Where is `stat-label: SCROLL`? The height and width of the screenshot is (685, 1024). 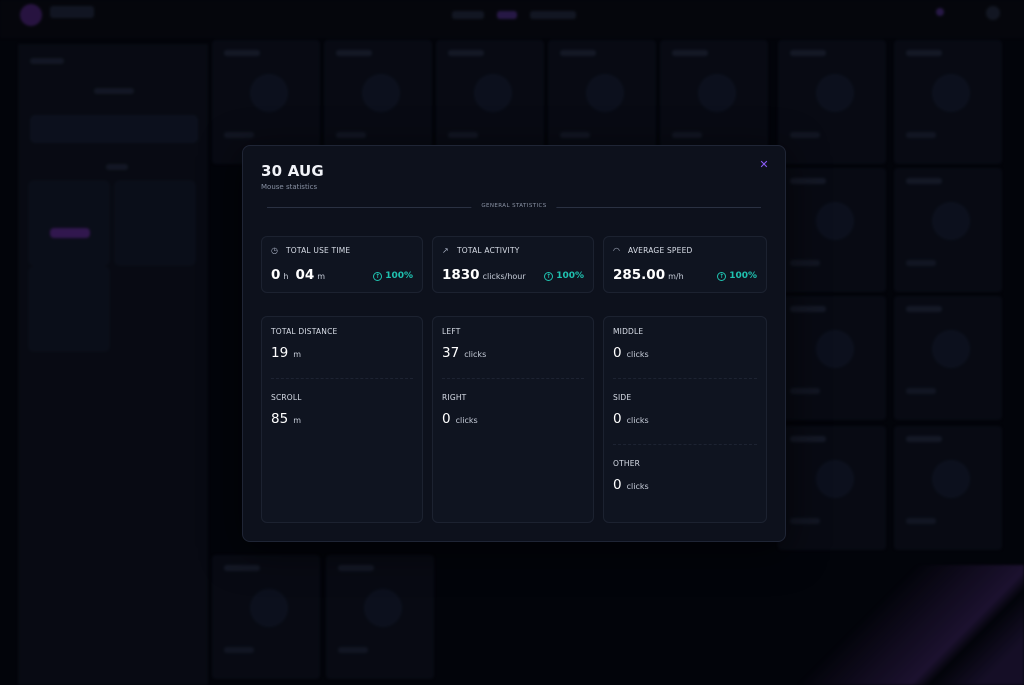 stat-label: SCROLL is located at coordinates (286, 397).